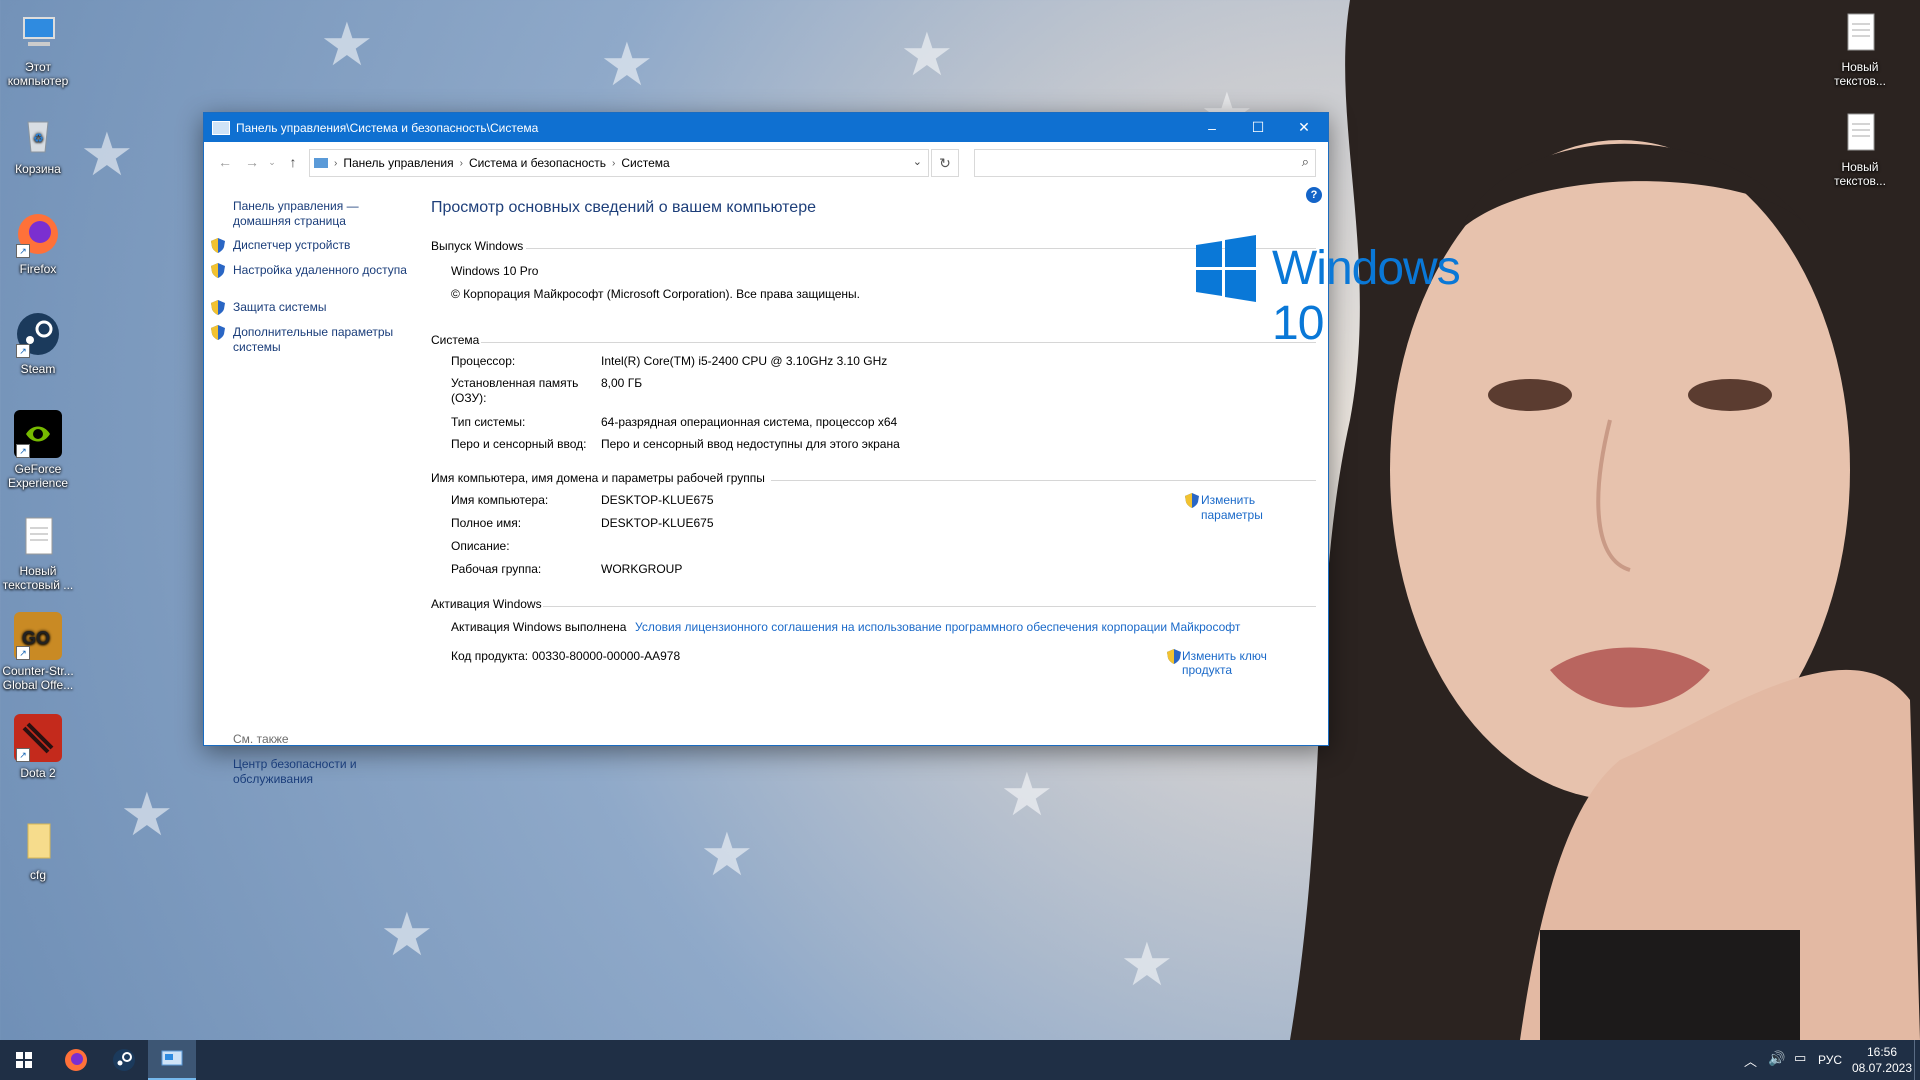 This screenshot has height=1080, width=1920. What do you see at coordinates (488, 422) in the screenshot?
I see `system-type-label: Тип системы:` at bounding box center [488, 422].